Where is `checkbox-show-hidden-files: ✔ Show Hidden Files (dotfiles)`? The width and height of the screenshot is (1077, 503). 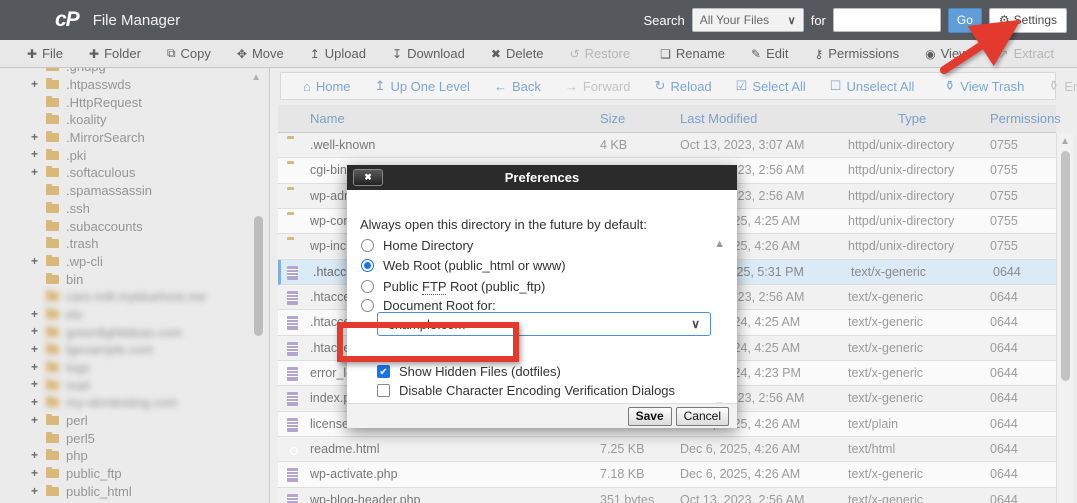
checkbox-show-hidden-files: ✔ Show Hidden Files (dotfiles) is located at coordinates (469, 371).